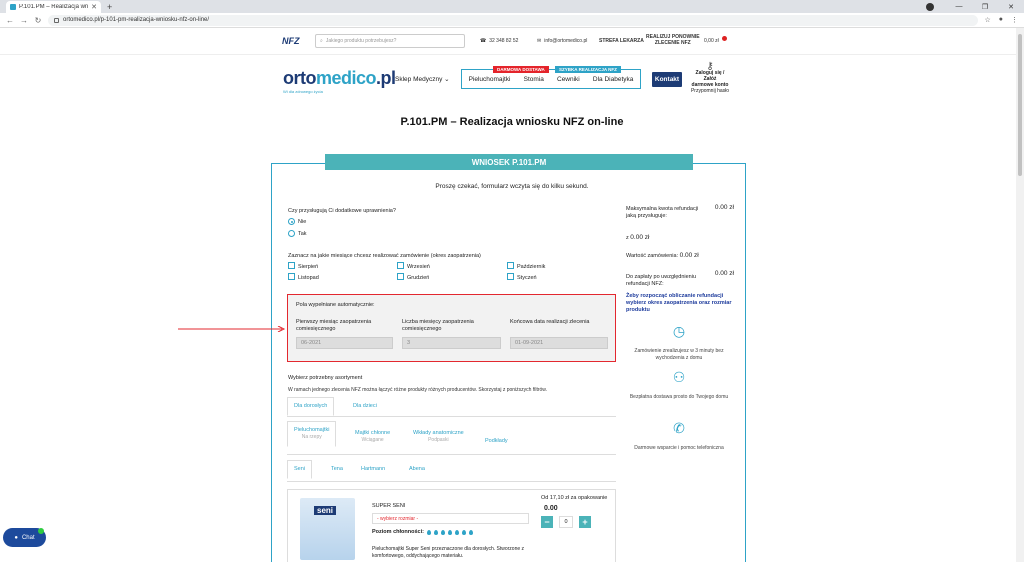 This screenshot has height=562, width=1024. Describe the element at coordinates (24, 537) in the screenshot. I see `chat-button: ● Chat` at that location.